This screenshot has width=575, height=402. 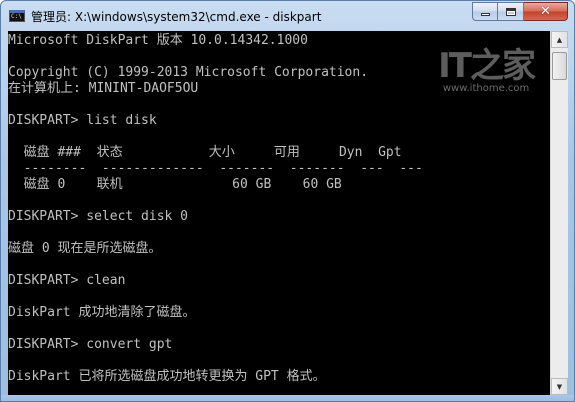 I want to click on console-line: Microsoft DiskPart 版本 10.0.14342.1000, so click(x=158, y=40).